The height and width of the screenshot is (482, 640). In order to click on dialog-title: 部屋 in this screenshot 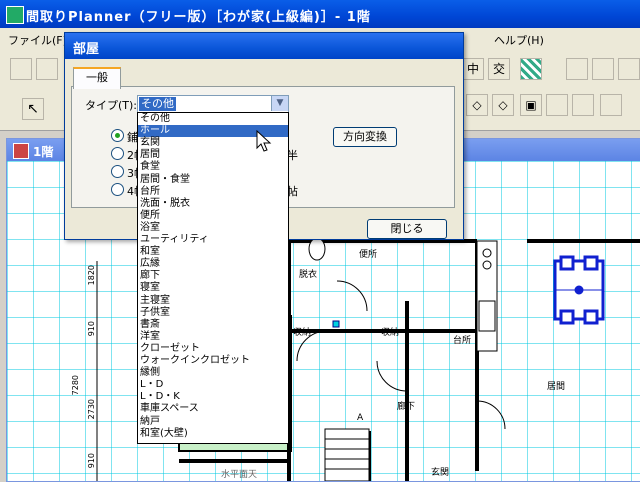, I will do `click(86, 49)`.